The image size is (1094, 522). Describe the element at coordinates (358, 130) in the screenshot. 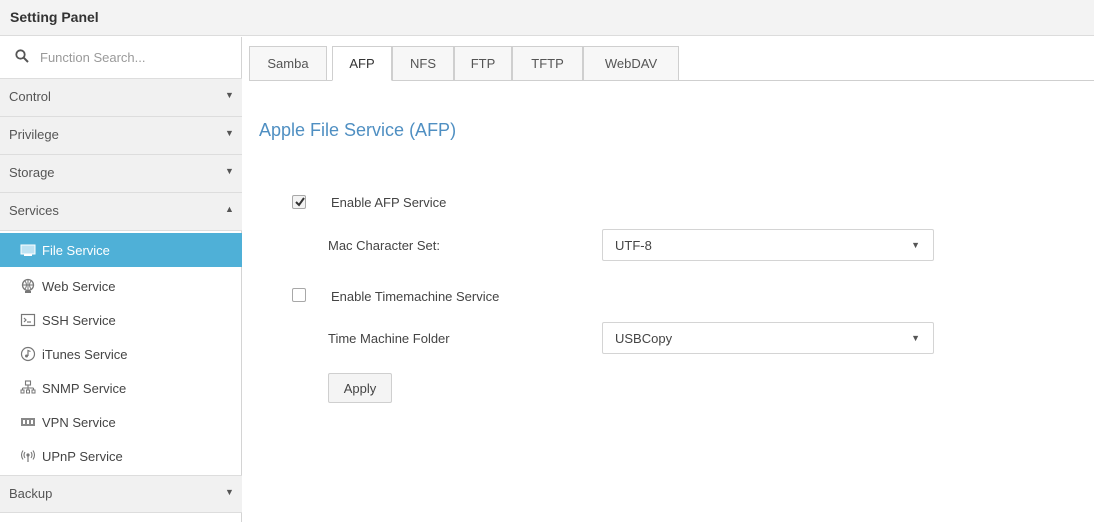

I see `section-title: Apple File Service (AFP)` at that location.